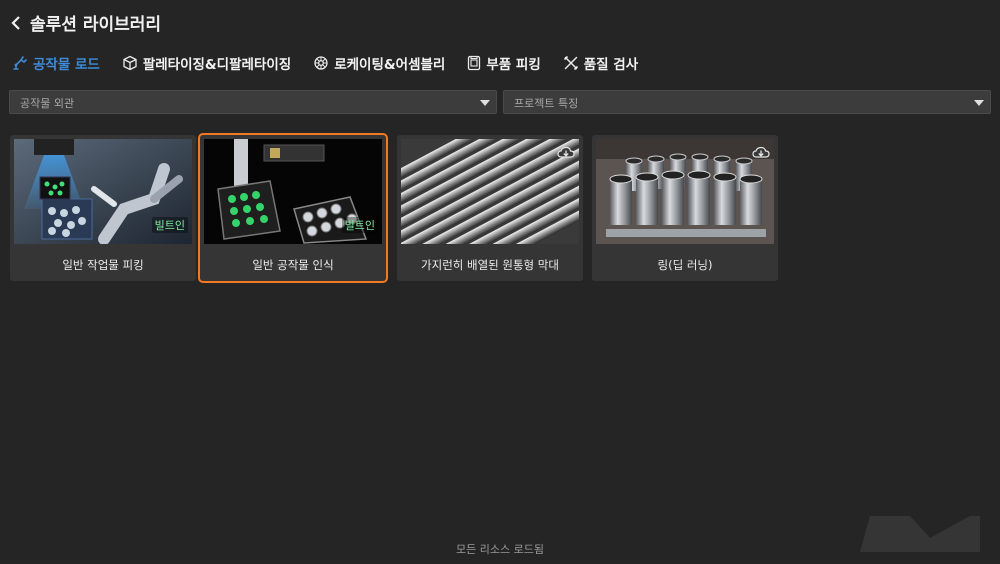 The height and width of the screenshot is (564, 1000). I want to click on robot-arm-icon, so click(20, 63).